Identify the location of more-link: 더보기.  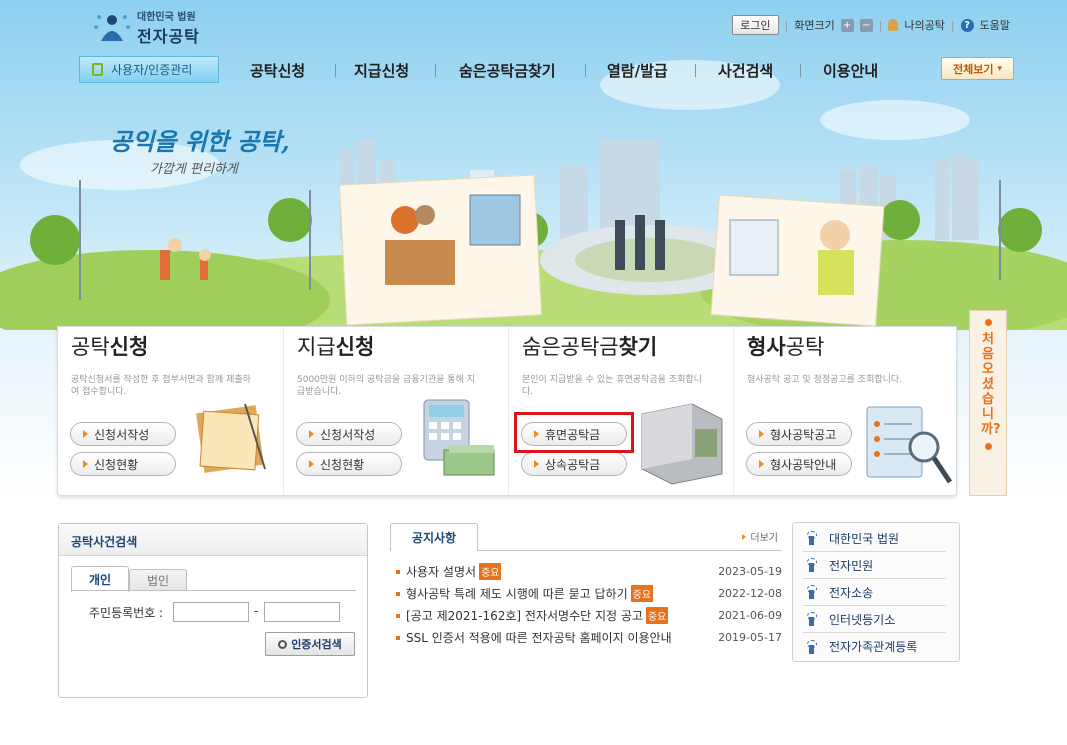
(760, 536).